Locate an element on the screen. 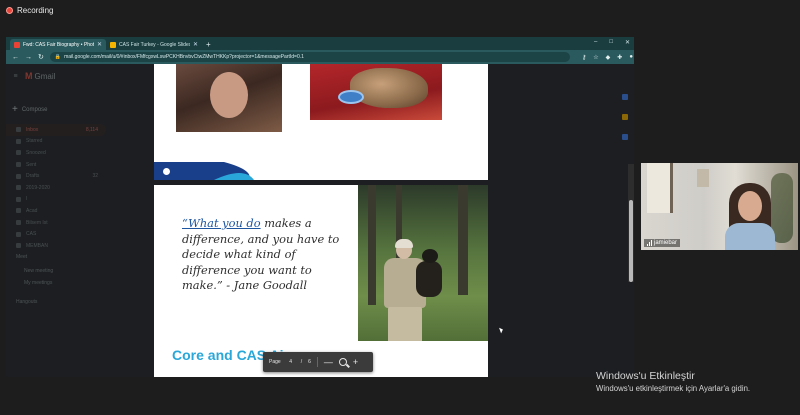 Image resolution: width=800 pixels, height=415 pixels. participant-name-tag: jamiebar is located at coordinates (662, 243).